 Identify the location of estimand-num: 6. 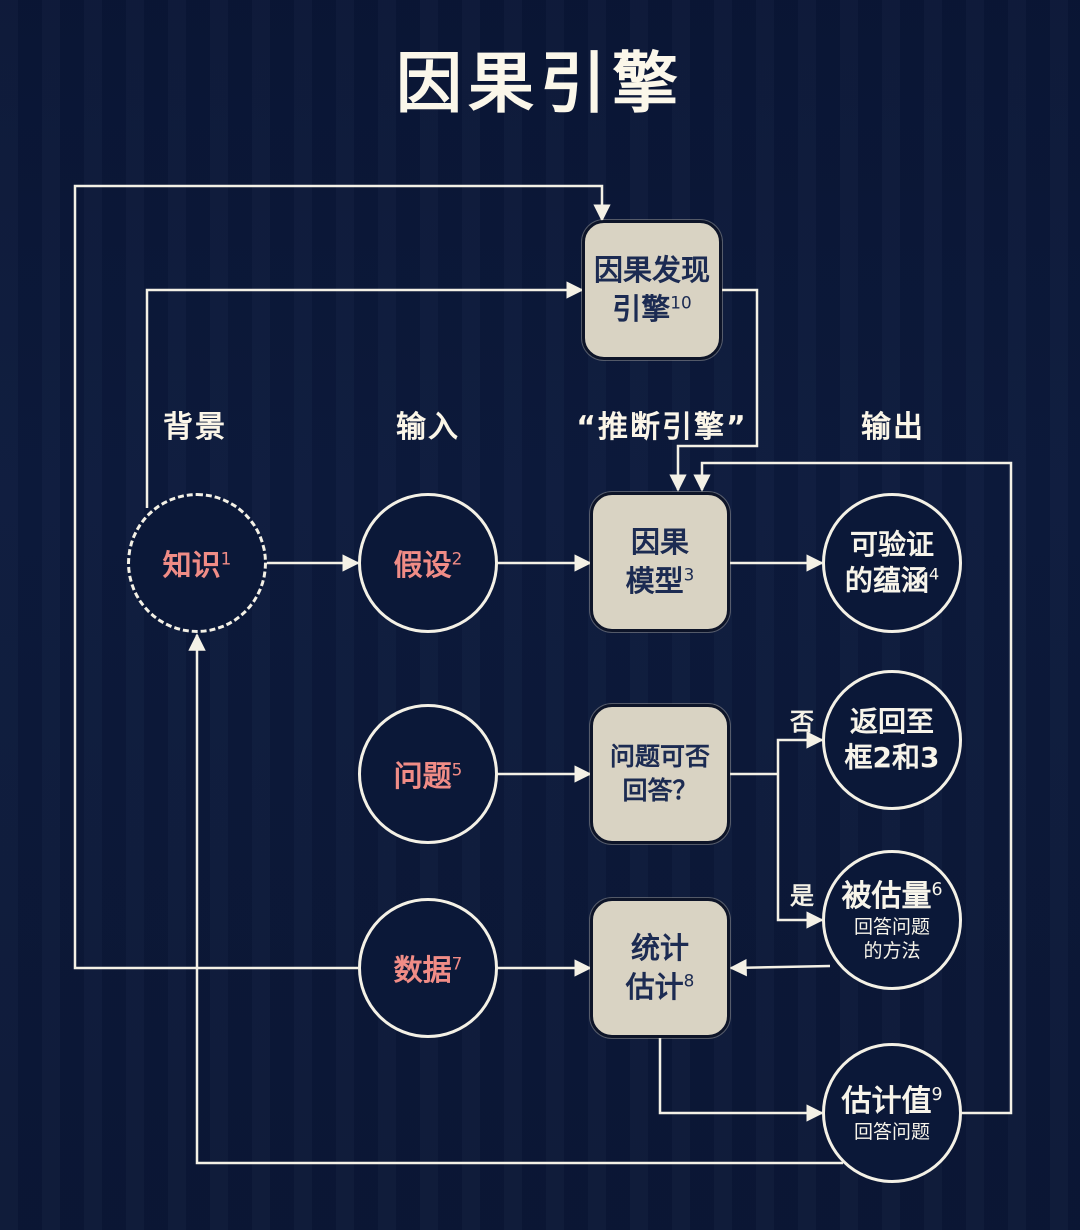
(937, 889).